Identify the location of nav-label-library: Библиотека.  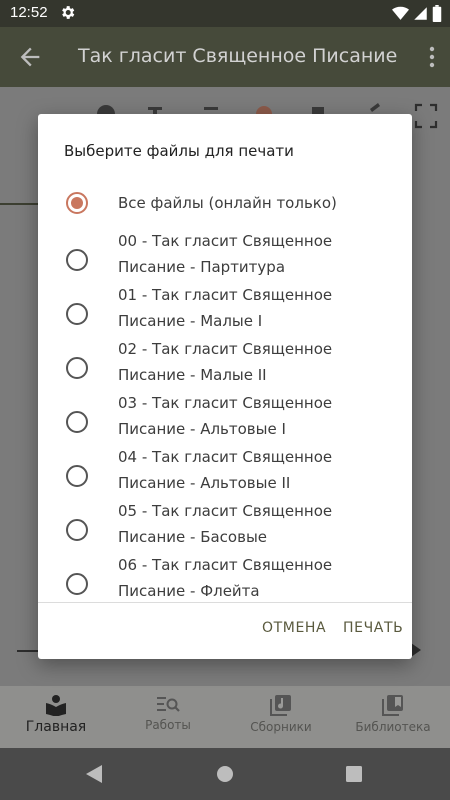
(393, 727).